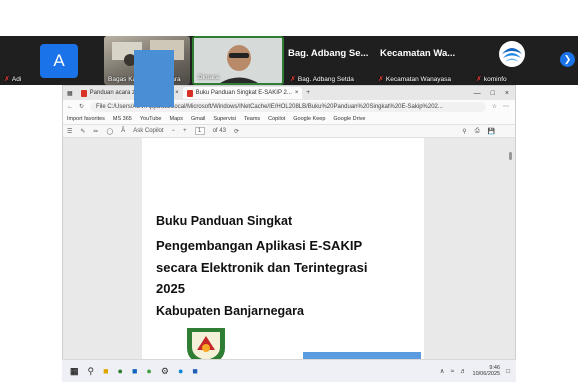  Describe the element at coordinates (154, 78) in the screenshot. I see `document-cover-block` at that location.